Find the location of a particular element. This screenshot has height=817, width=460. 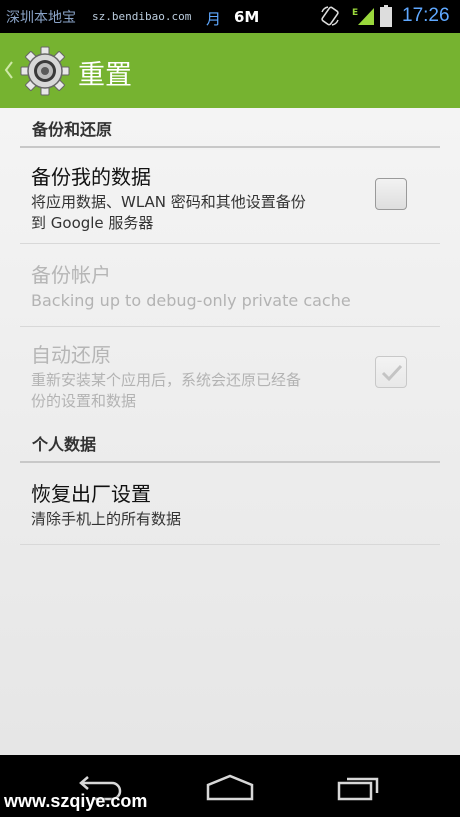

home-icon is located at coordinates (230, 787).